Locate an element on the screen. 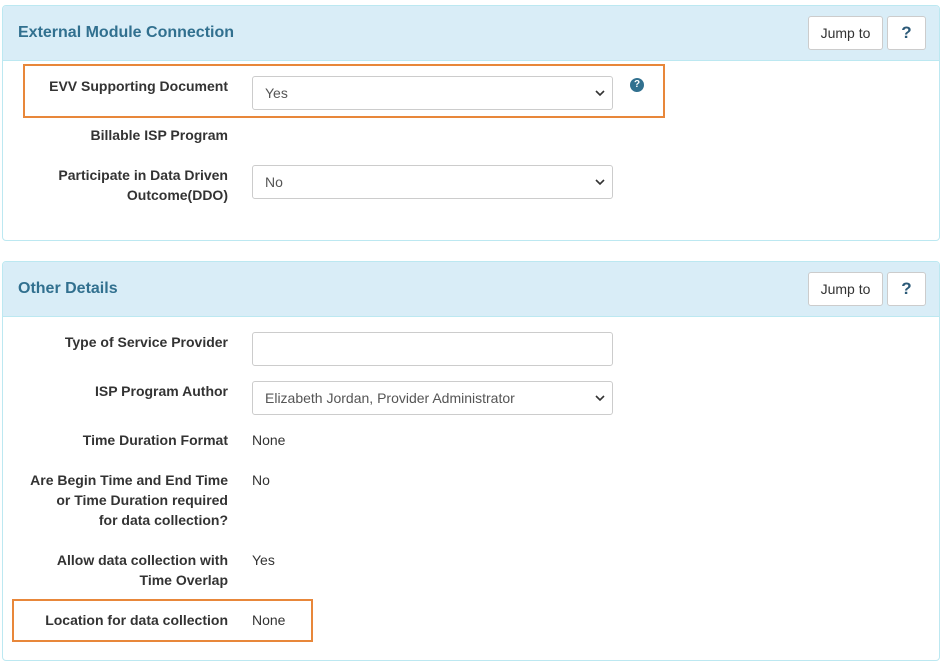 The height and width of the screenshot is (661, 946). participate-ddo-select: No is located at coordinates (432, 182).